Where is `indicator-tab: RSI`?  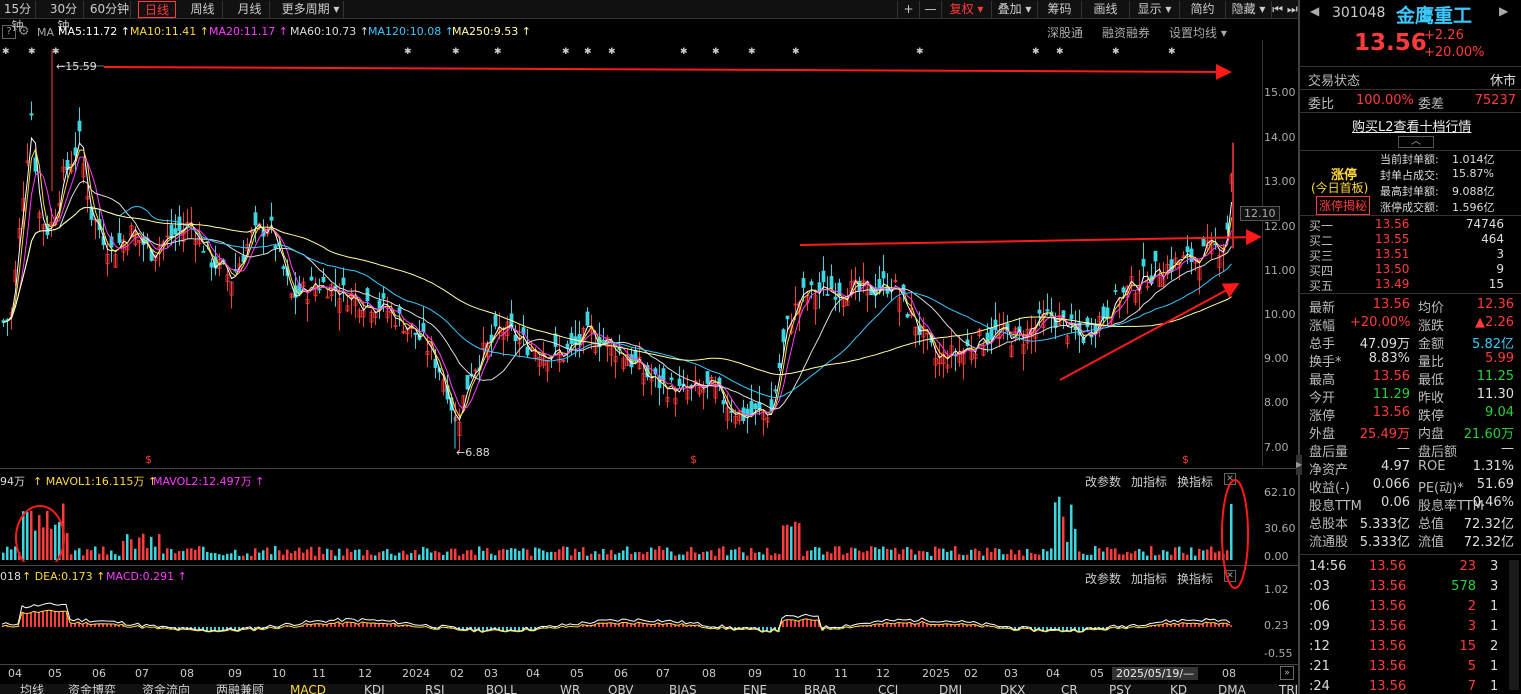
indicator-tab: RSI is located at coordinates (435, 689).